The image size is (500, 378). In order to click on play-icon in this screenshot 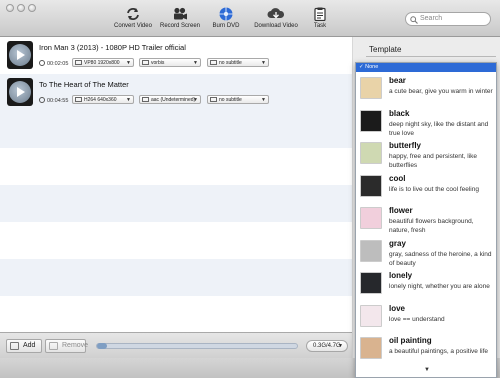, I will do `click(21, 55)`.